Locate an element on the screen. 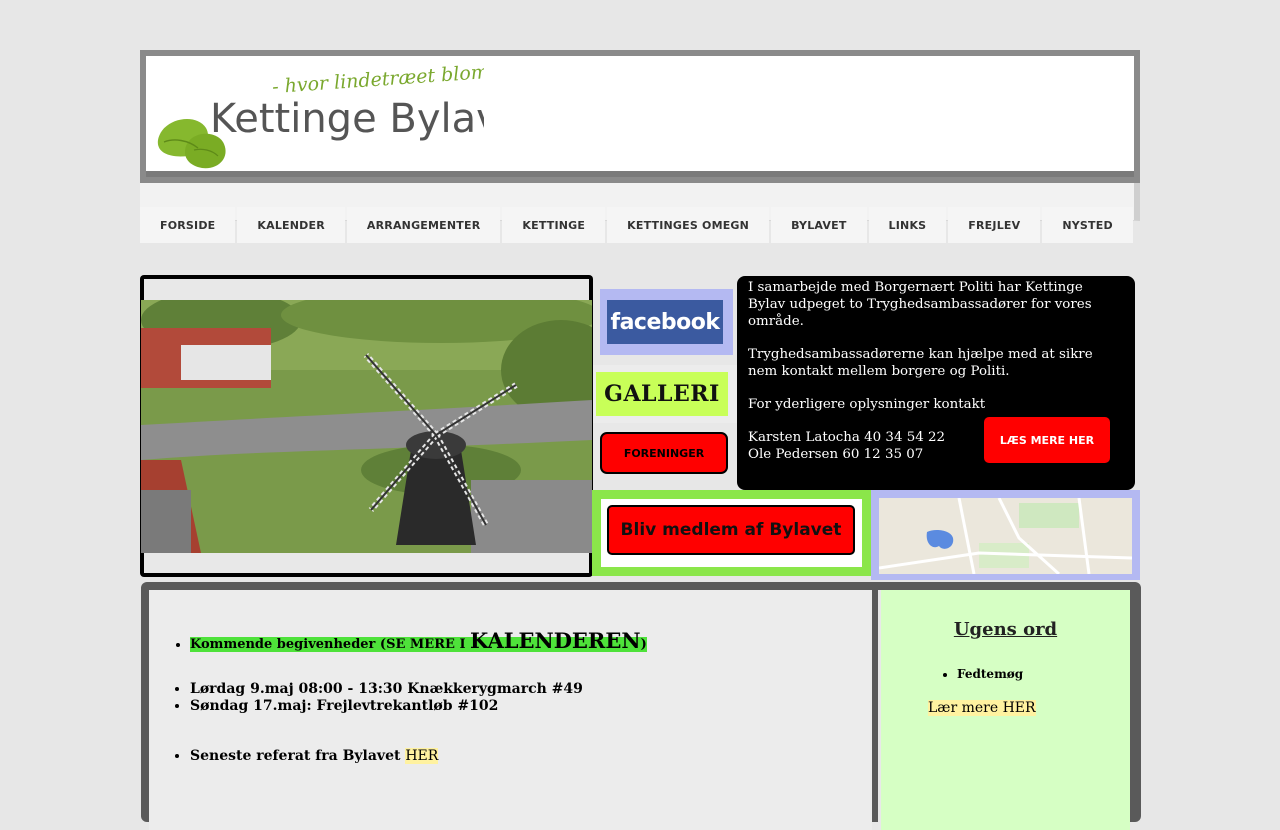 The width and height of the screenshot is (1280, 830). referat-link: HER is located at coordinates (422, 756).